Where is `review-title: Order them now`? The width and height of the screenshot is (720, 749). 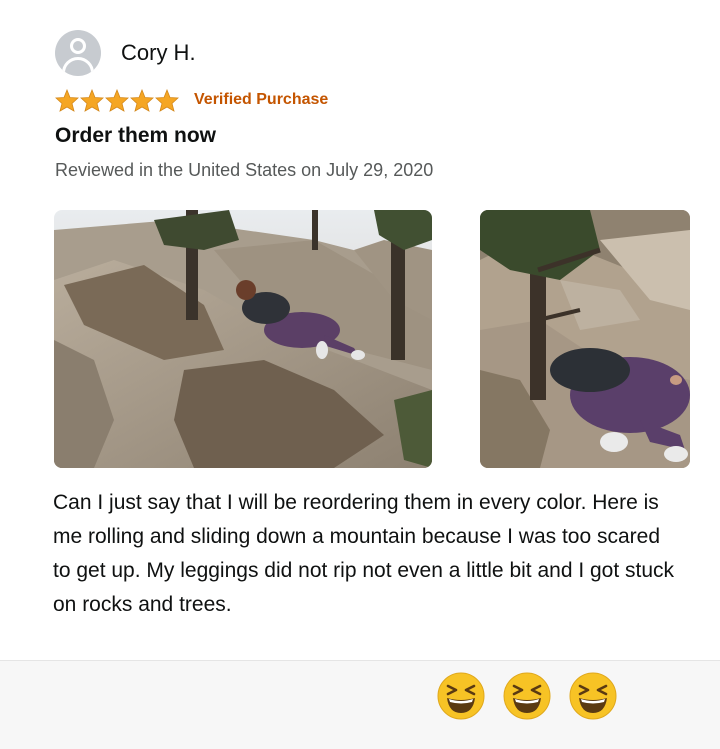
review-title: Order them now is located at coordinates (136, 135).